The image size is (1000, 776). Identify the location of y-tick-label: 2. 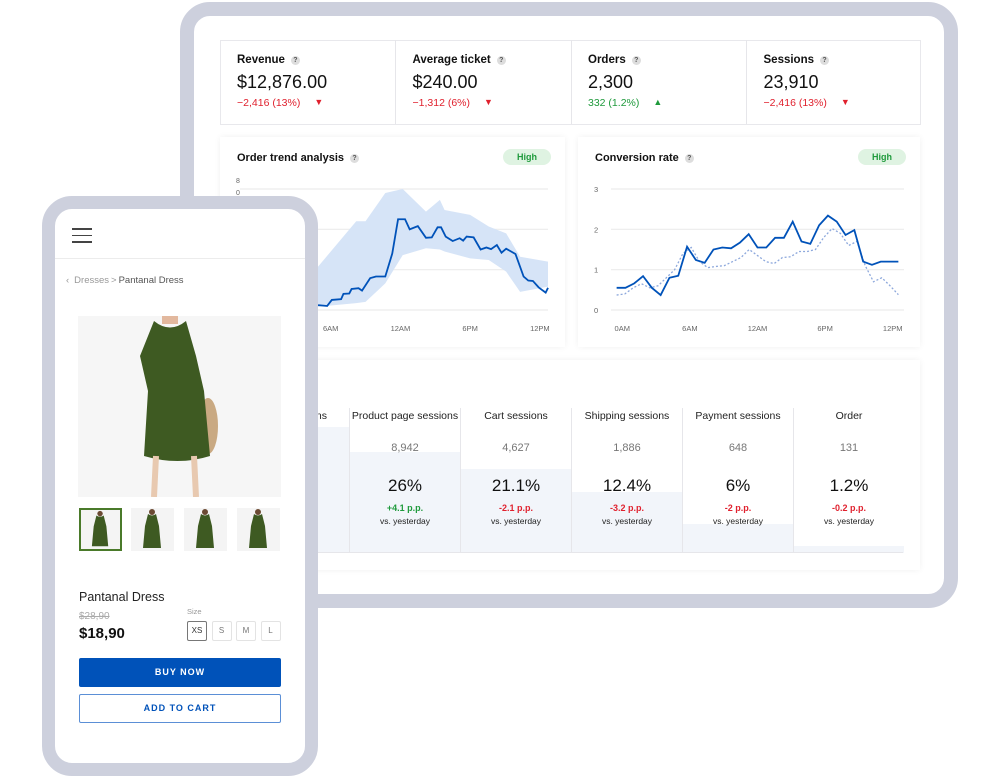
(596, 229).